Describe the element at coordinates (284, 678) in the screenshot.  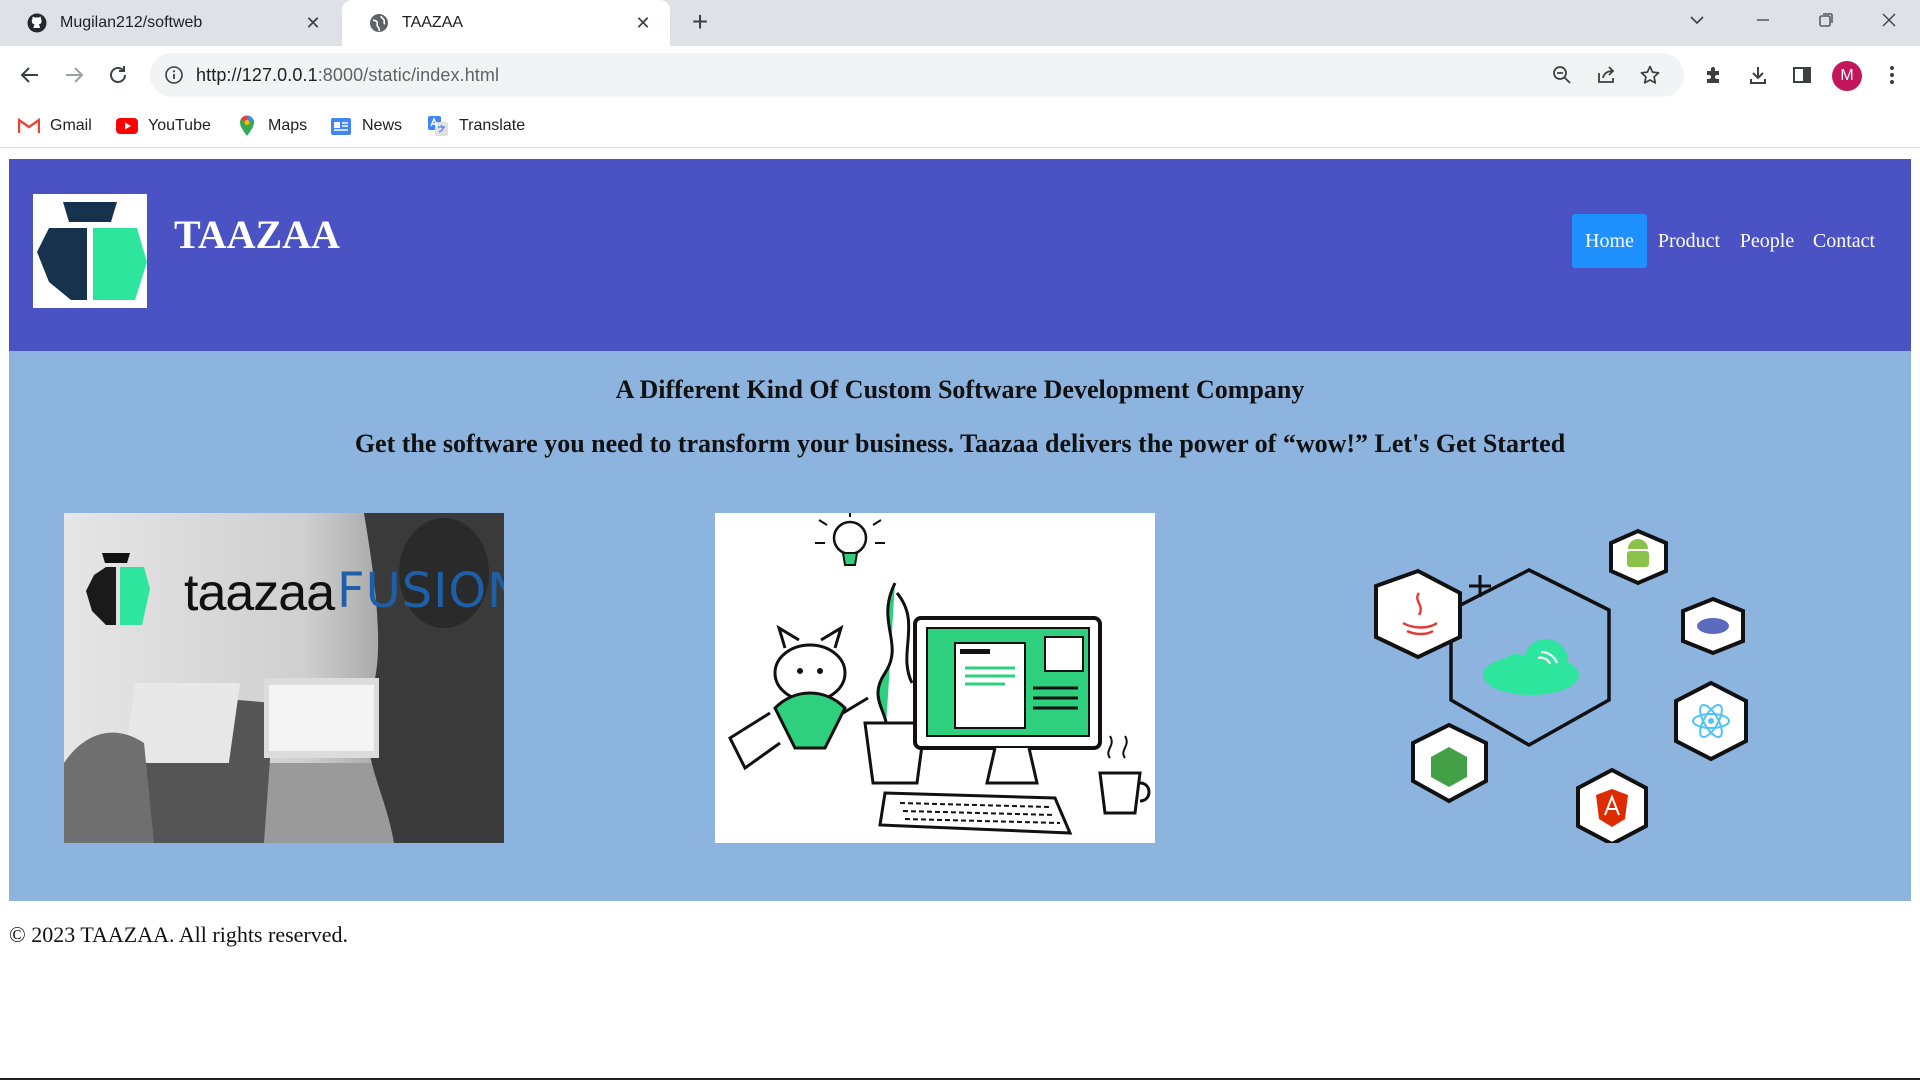
I see `taazaa-fusion-image: taazaa FUSION` at that location.